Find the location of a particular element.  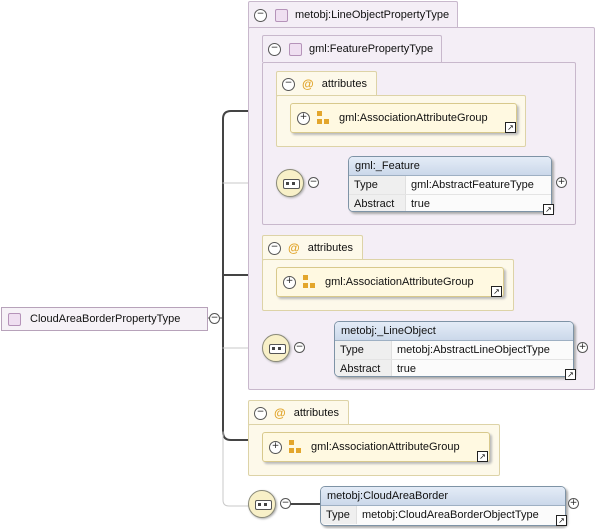

element-name: metobj:_LineObject is located at coordinates (454, 331).